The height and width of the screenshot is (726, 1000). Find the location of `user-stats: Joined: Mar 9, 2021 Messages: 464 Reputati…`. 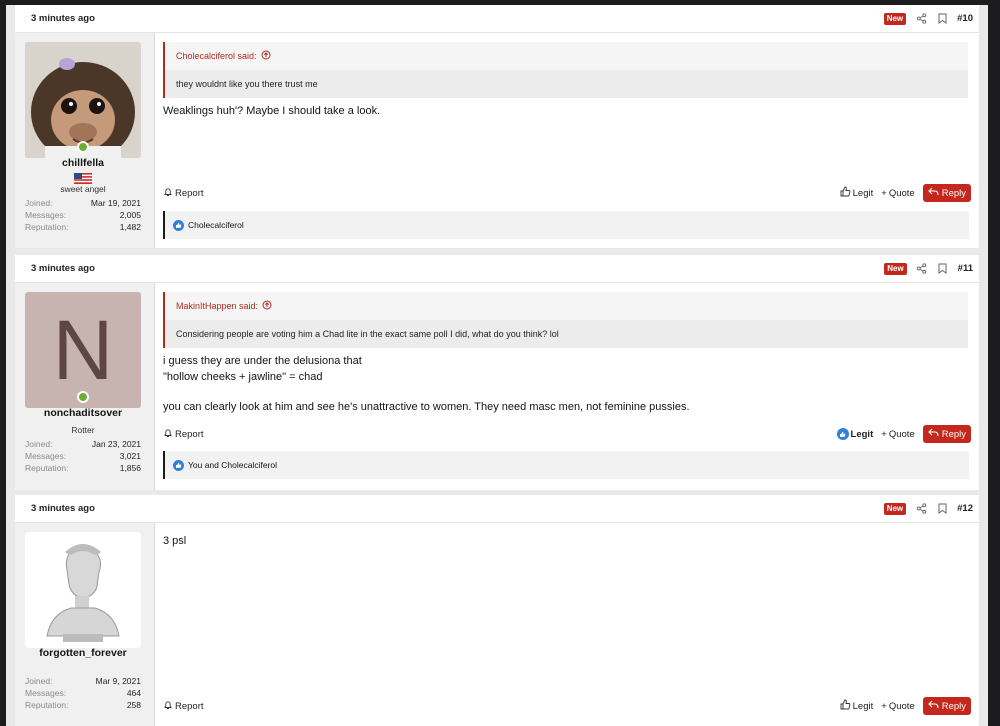

user-stats: Joined: Mar 9, 2021 Messages: 464 Reputati… is located at coordinates (83, 693).